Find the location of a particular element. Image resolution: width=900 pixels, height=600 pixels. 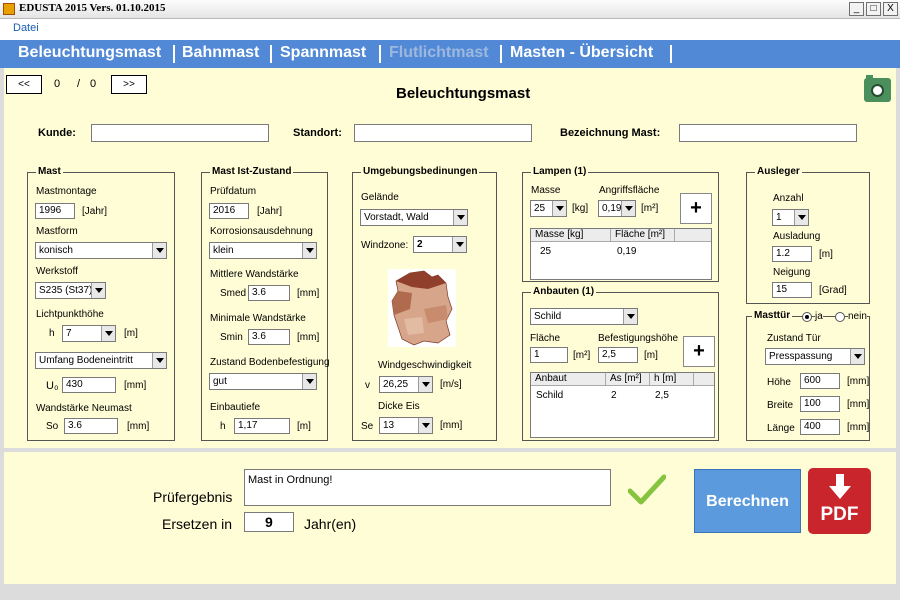

pruefergebnis-textbox: Mast in Ordnung! is located at coordinates (427, 487).